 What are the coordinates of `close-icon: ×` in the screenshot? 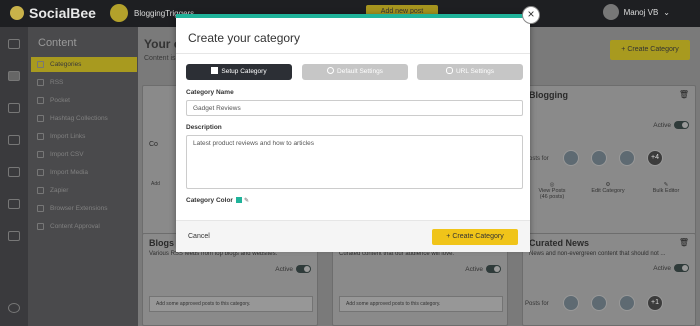 It's located at (531, 15).